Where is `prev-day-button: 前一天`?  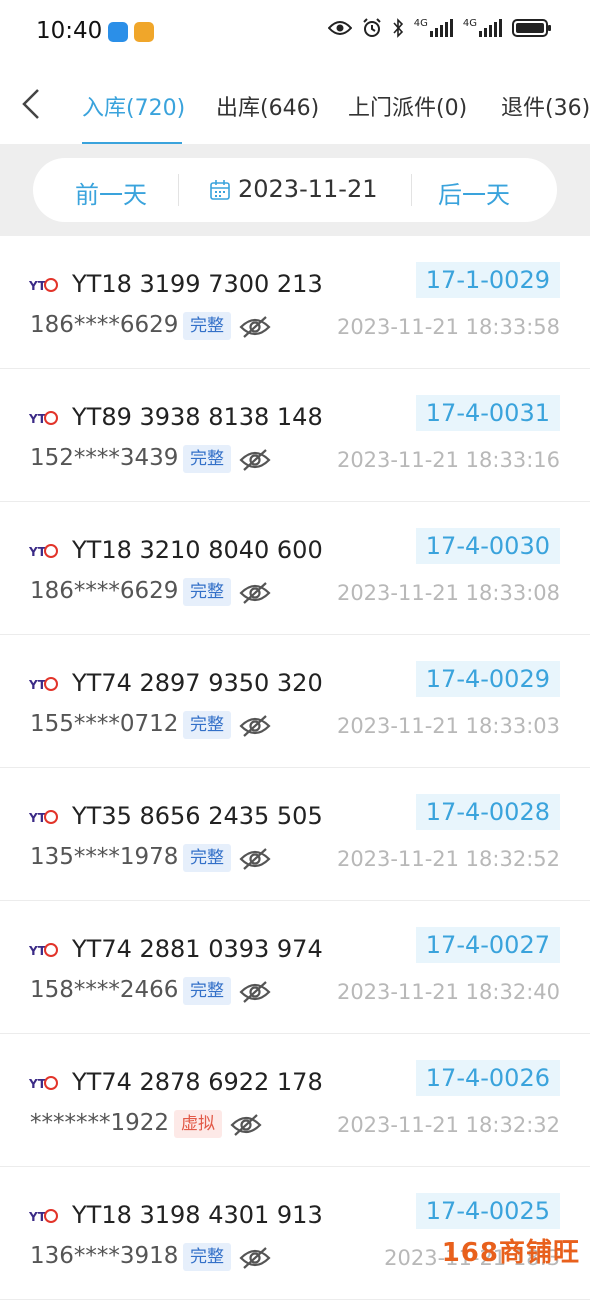 prev-day-button: 前一天 is located at coordinates (111, 192).